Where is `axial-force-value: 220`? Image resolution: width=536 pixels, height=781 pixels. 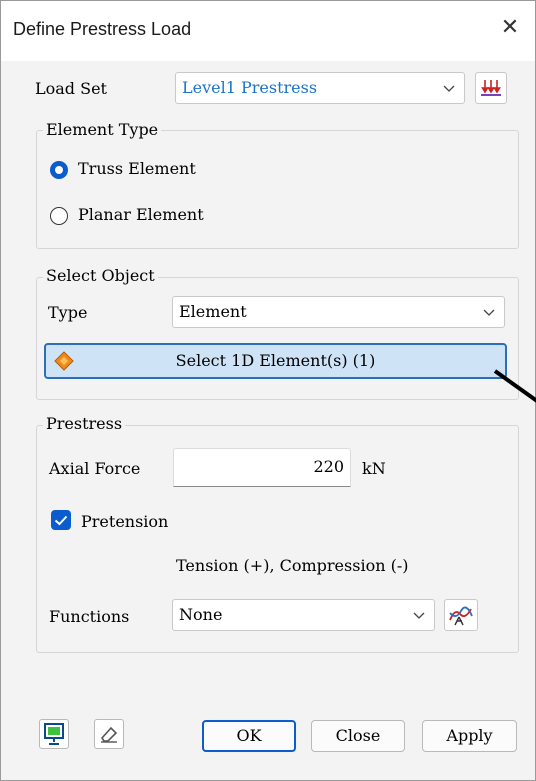 axial-force-value: 220 is located at coordinates (328, 466).